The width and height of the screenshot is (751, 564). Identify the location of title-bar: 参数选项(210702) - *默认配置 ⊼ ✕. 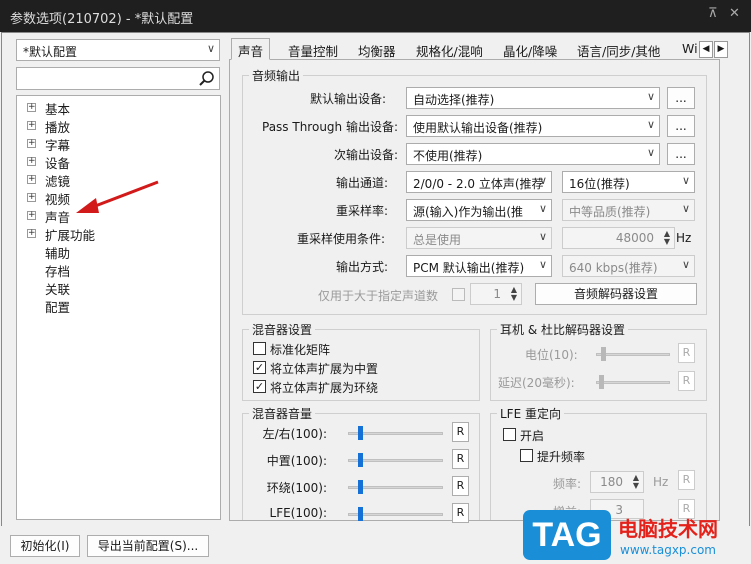
(375, 16).